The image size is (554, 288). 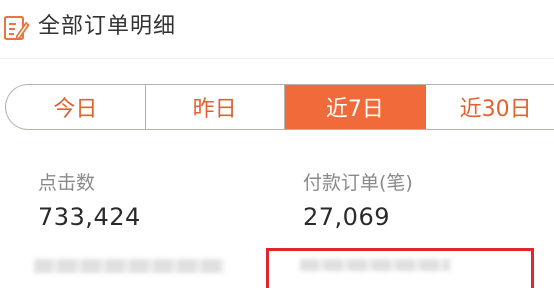 What do you see at coordinates (76, 107) in the screenshot?
I see `tab-today: 今日` at bounding box center [76, 107].